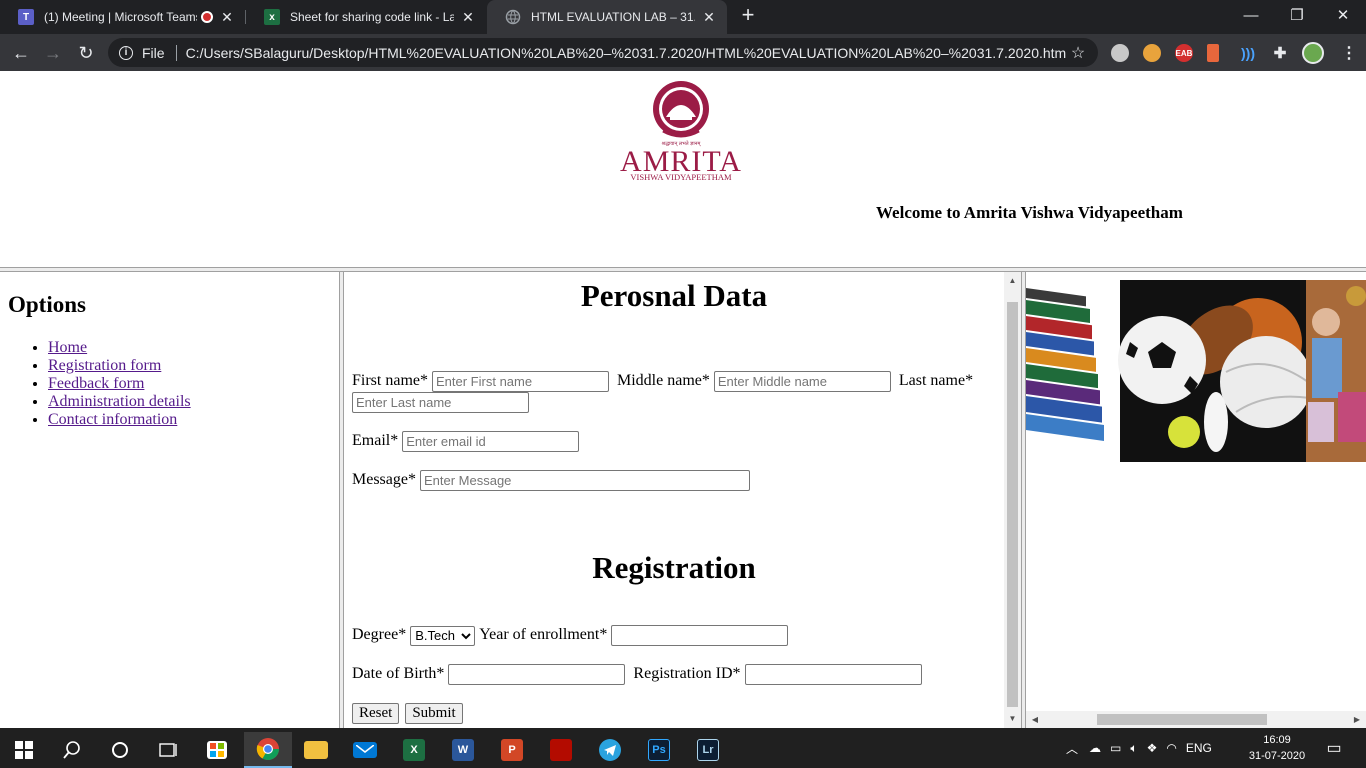 The width and height of the screenshot is (1366, 768). Describe the element at coordinates (748, 15) in the screenshot. I see `new-tab-button: +` at that location.